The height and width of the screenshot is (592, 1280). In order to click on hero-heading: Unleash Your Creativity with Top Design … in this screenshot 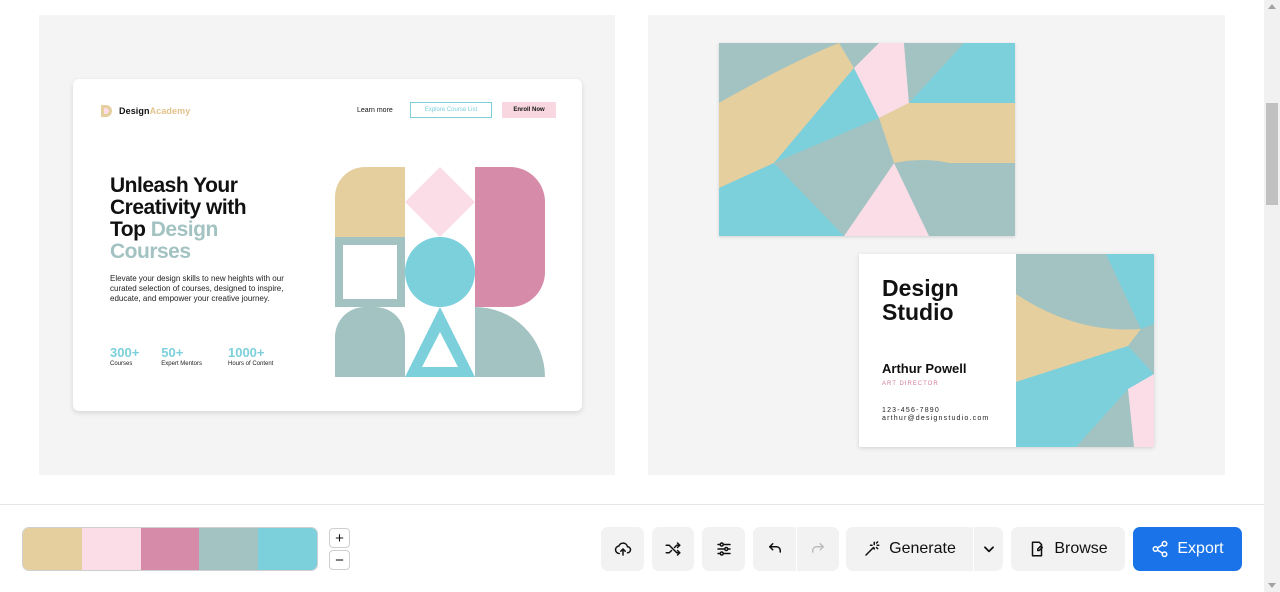, I will do `click(178, 218)`.